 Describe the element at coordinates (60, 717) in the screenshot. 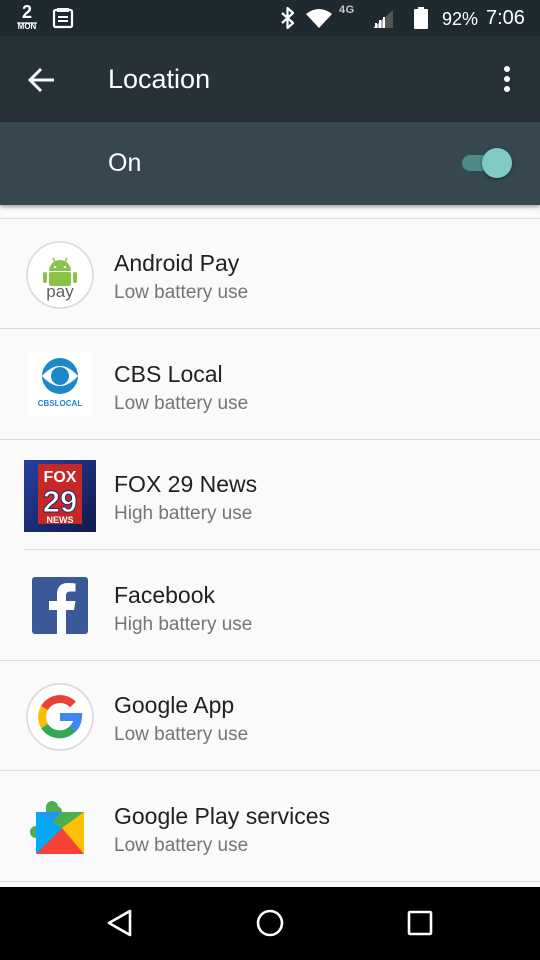

I see `google-app-icon` at that location.